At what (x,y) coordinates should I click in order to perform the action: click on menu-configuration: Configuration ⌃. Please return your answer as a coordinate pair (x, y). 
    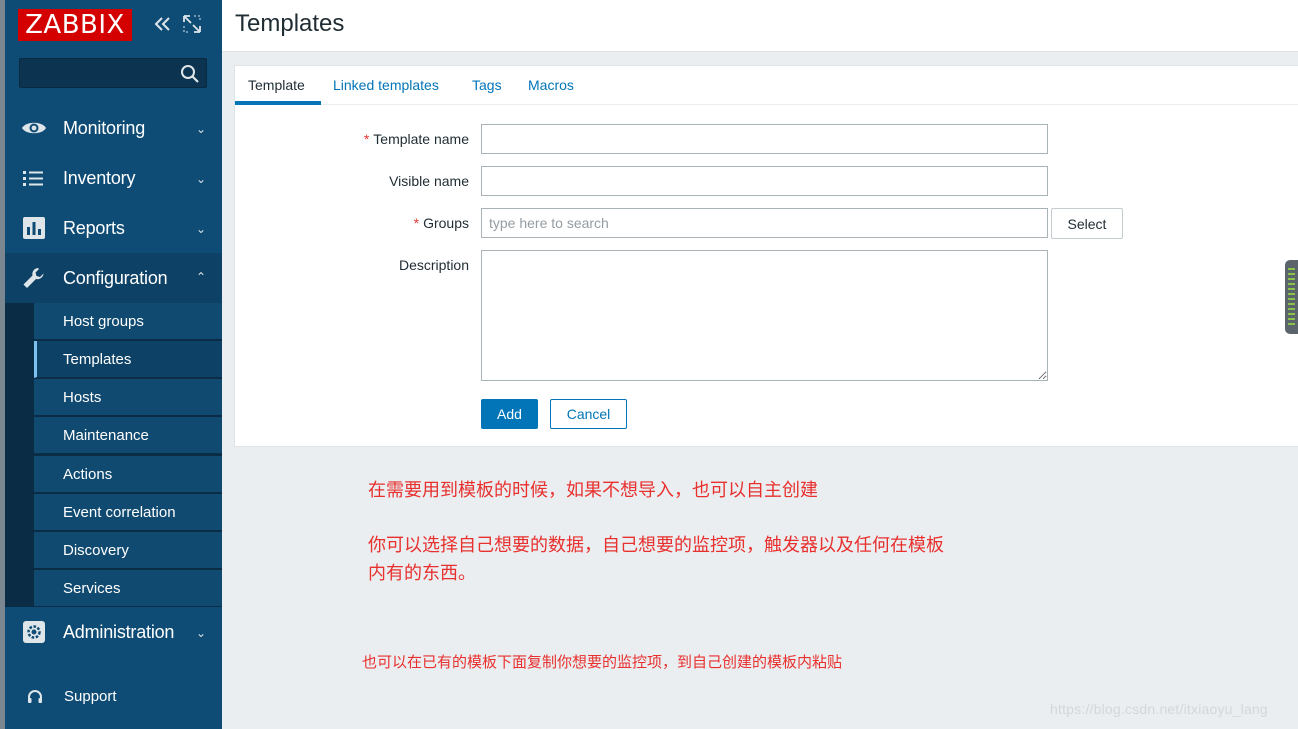
    Looking at the image, I should click on (113, 278).